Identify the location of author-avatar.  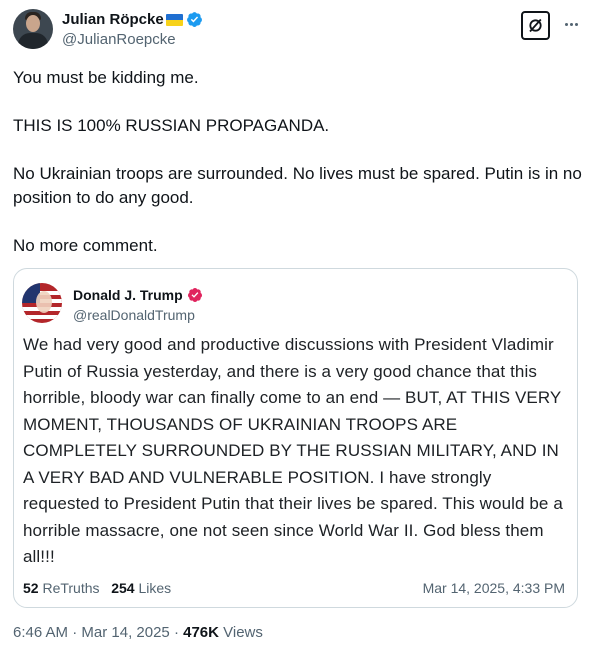
(33, 29).